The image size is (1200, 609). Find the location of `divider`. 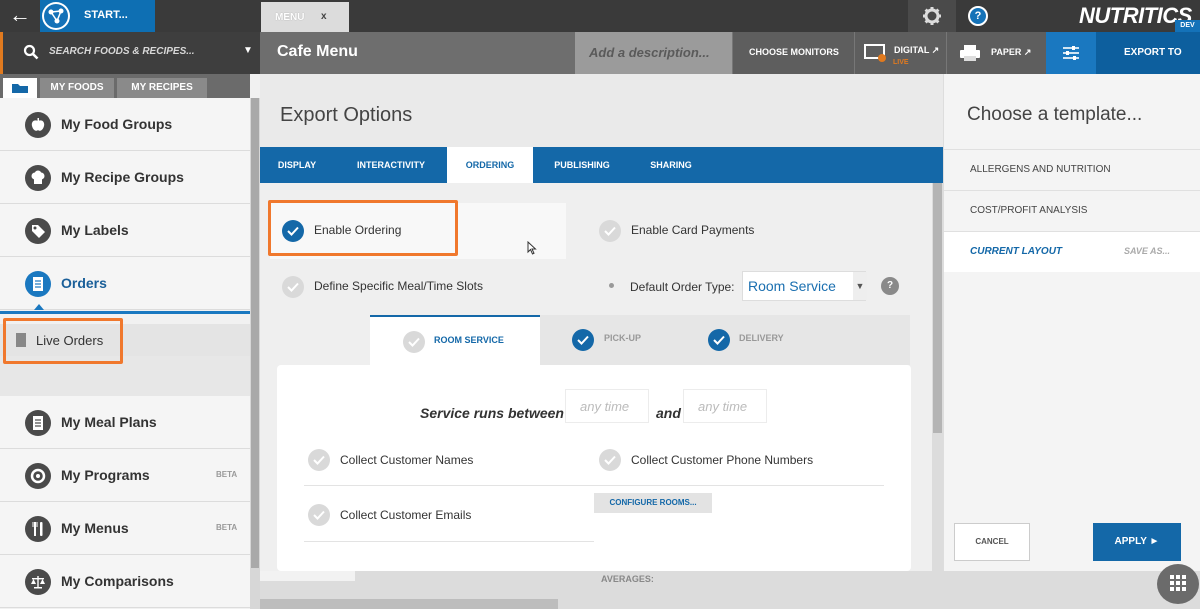

divider is located at coordinates (594, 485).